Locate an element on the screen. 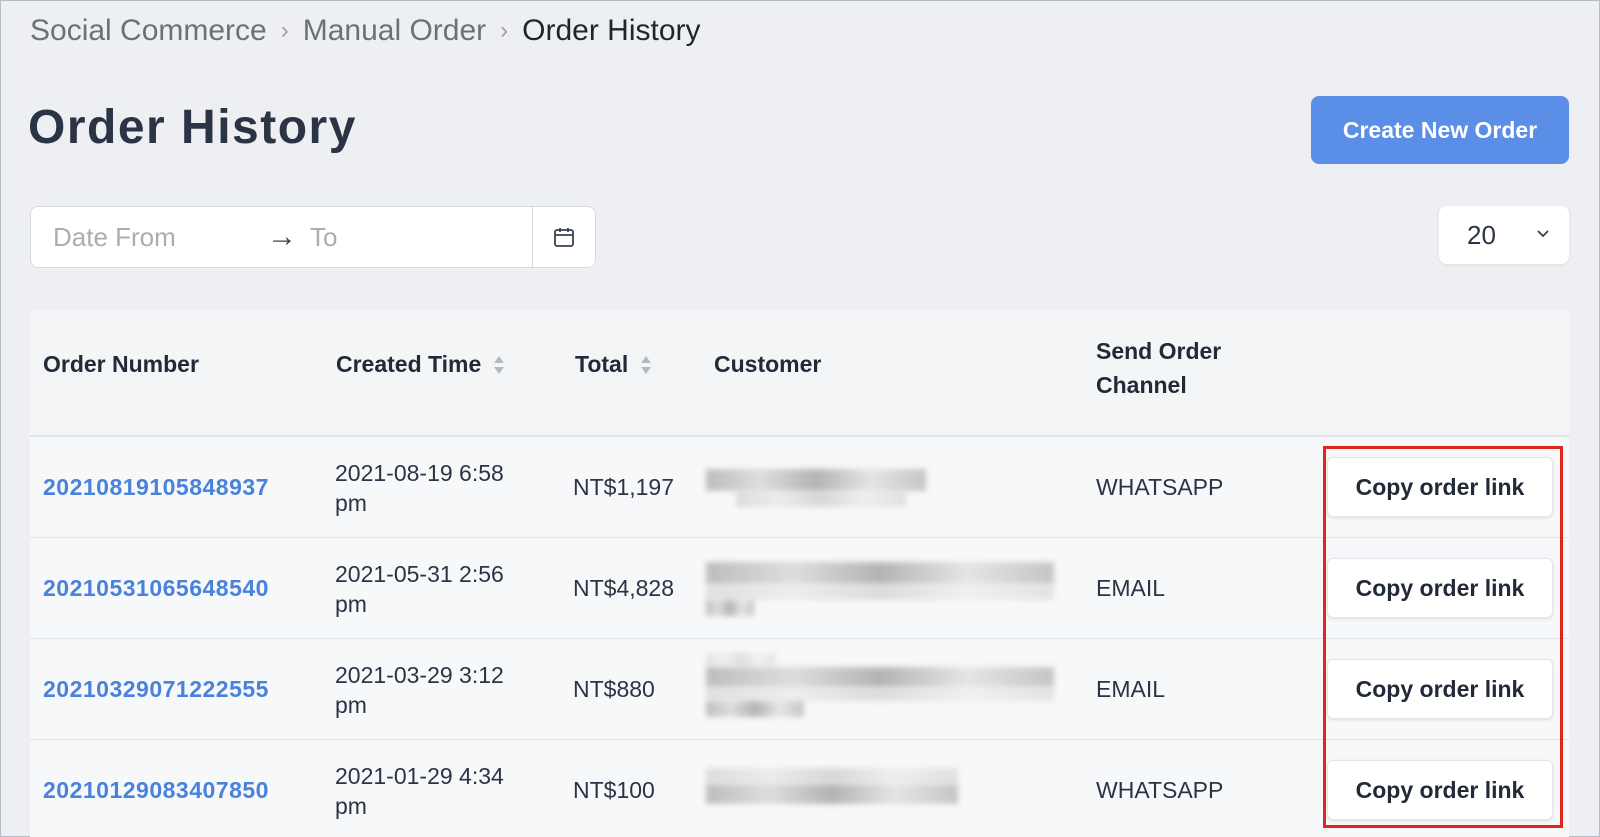 The width and height of the screenshot is (1600, 837). created-time: 2021-01-29 4:34 pm is located at coordinates (440, 791).